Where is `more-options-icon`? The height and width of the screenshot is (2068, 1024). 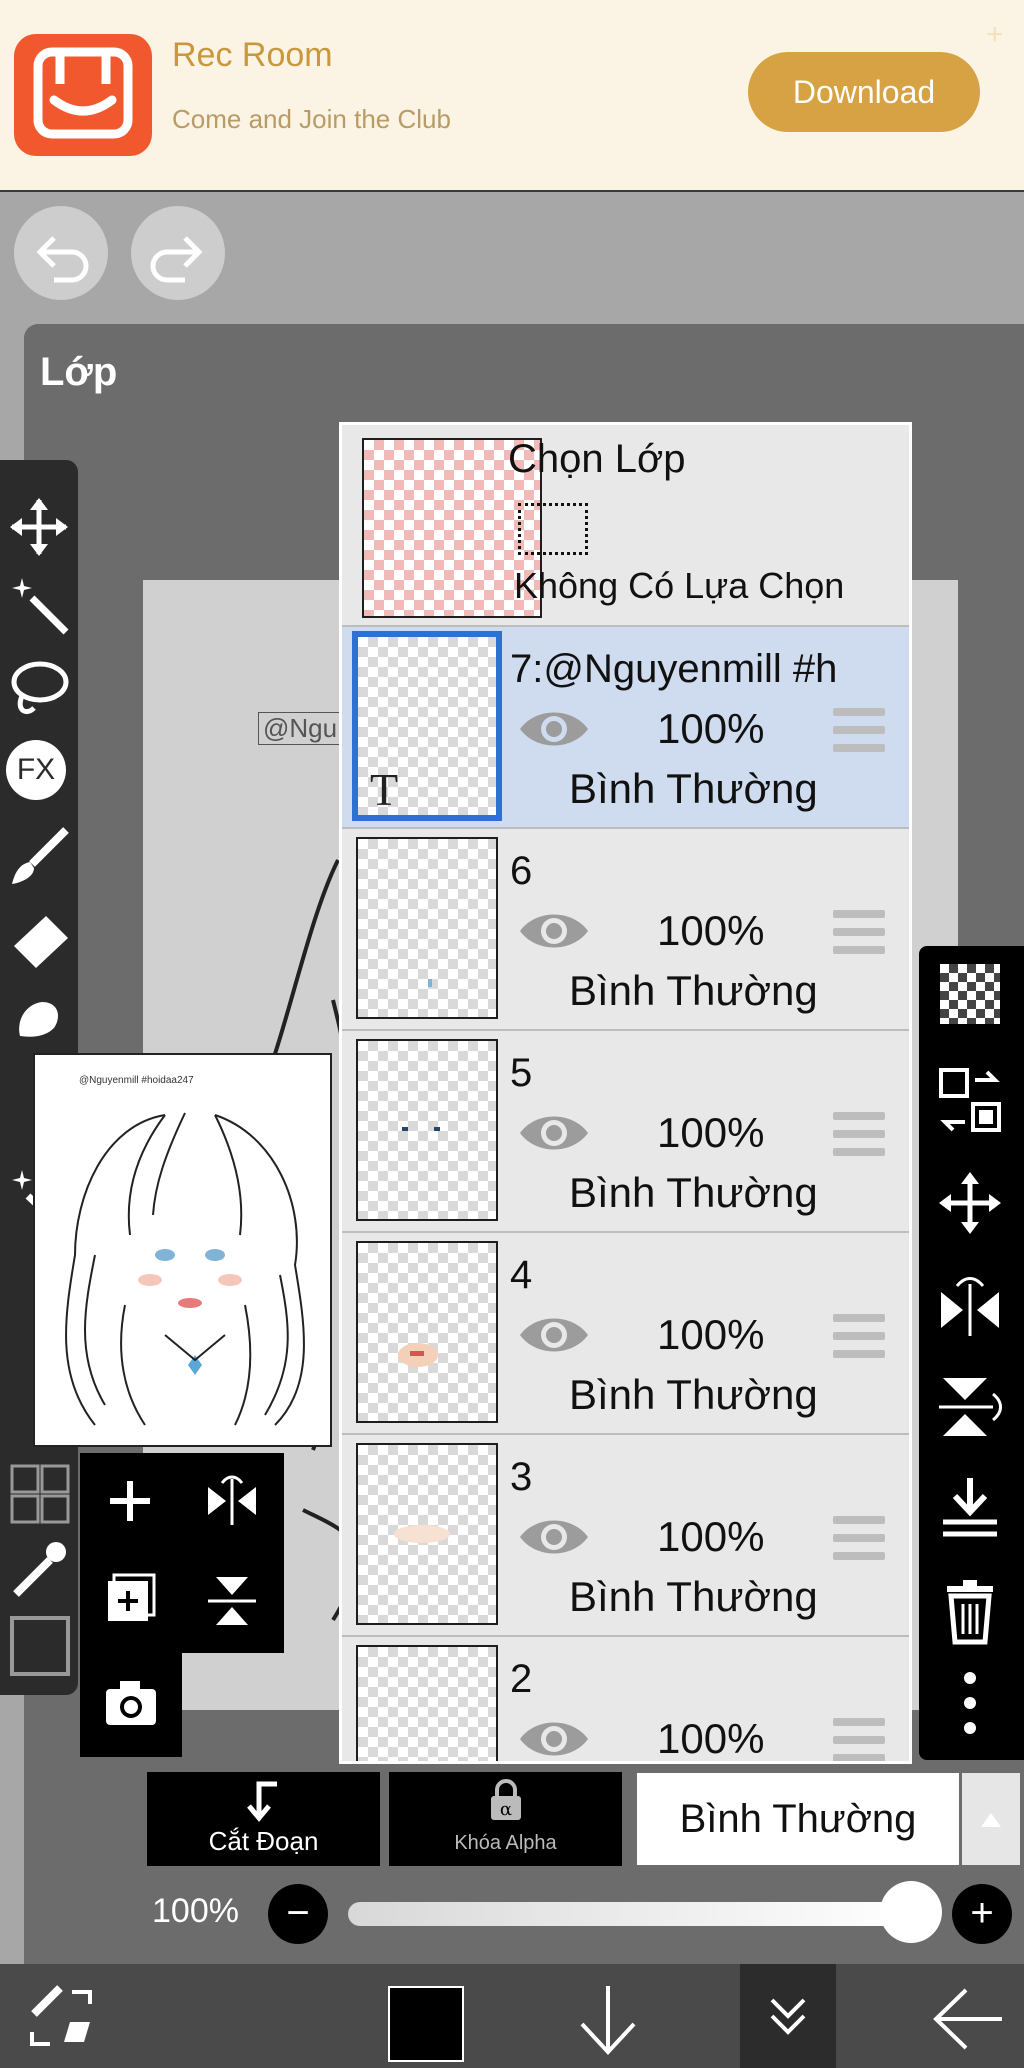
more-options-icon is located at coordinates (970, 1703).